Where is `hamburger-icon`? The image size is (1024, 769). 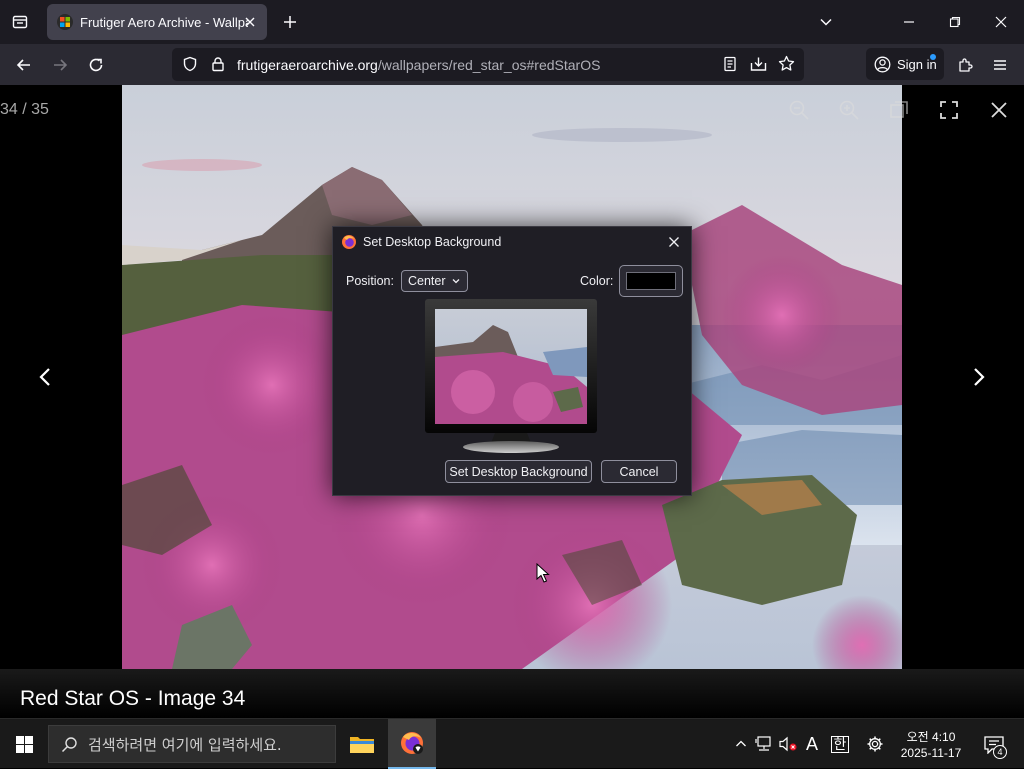
hamburger-icon is located at coordinates (1000, 65).